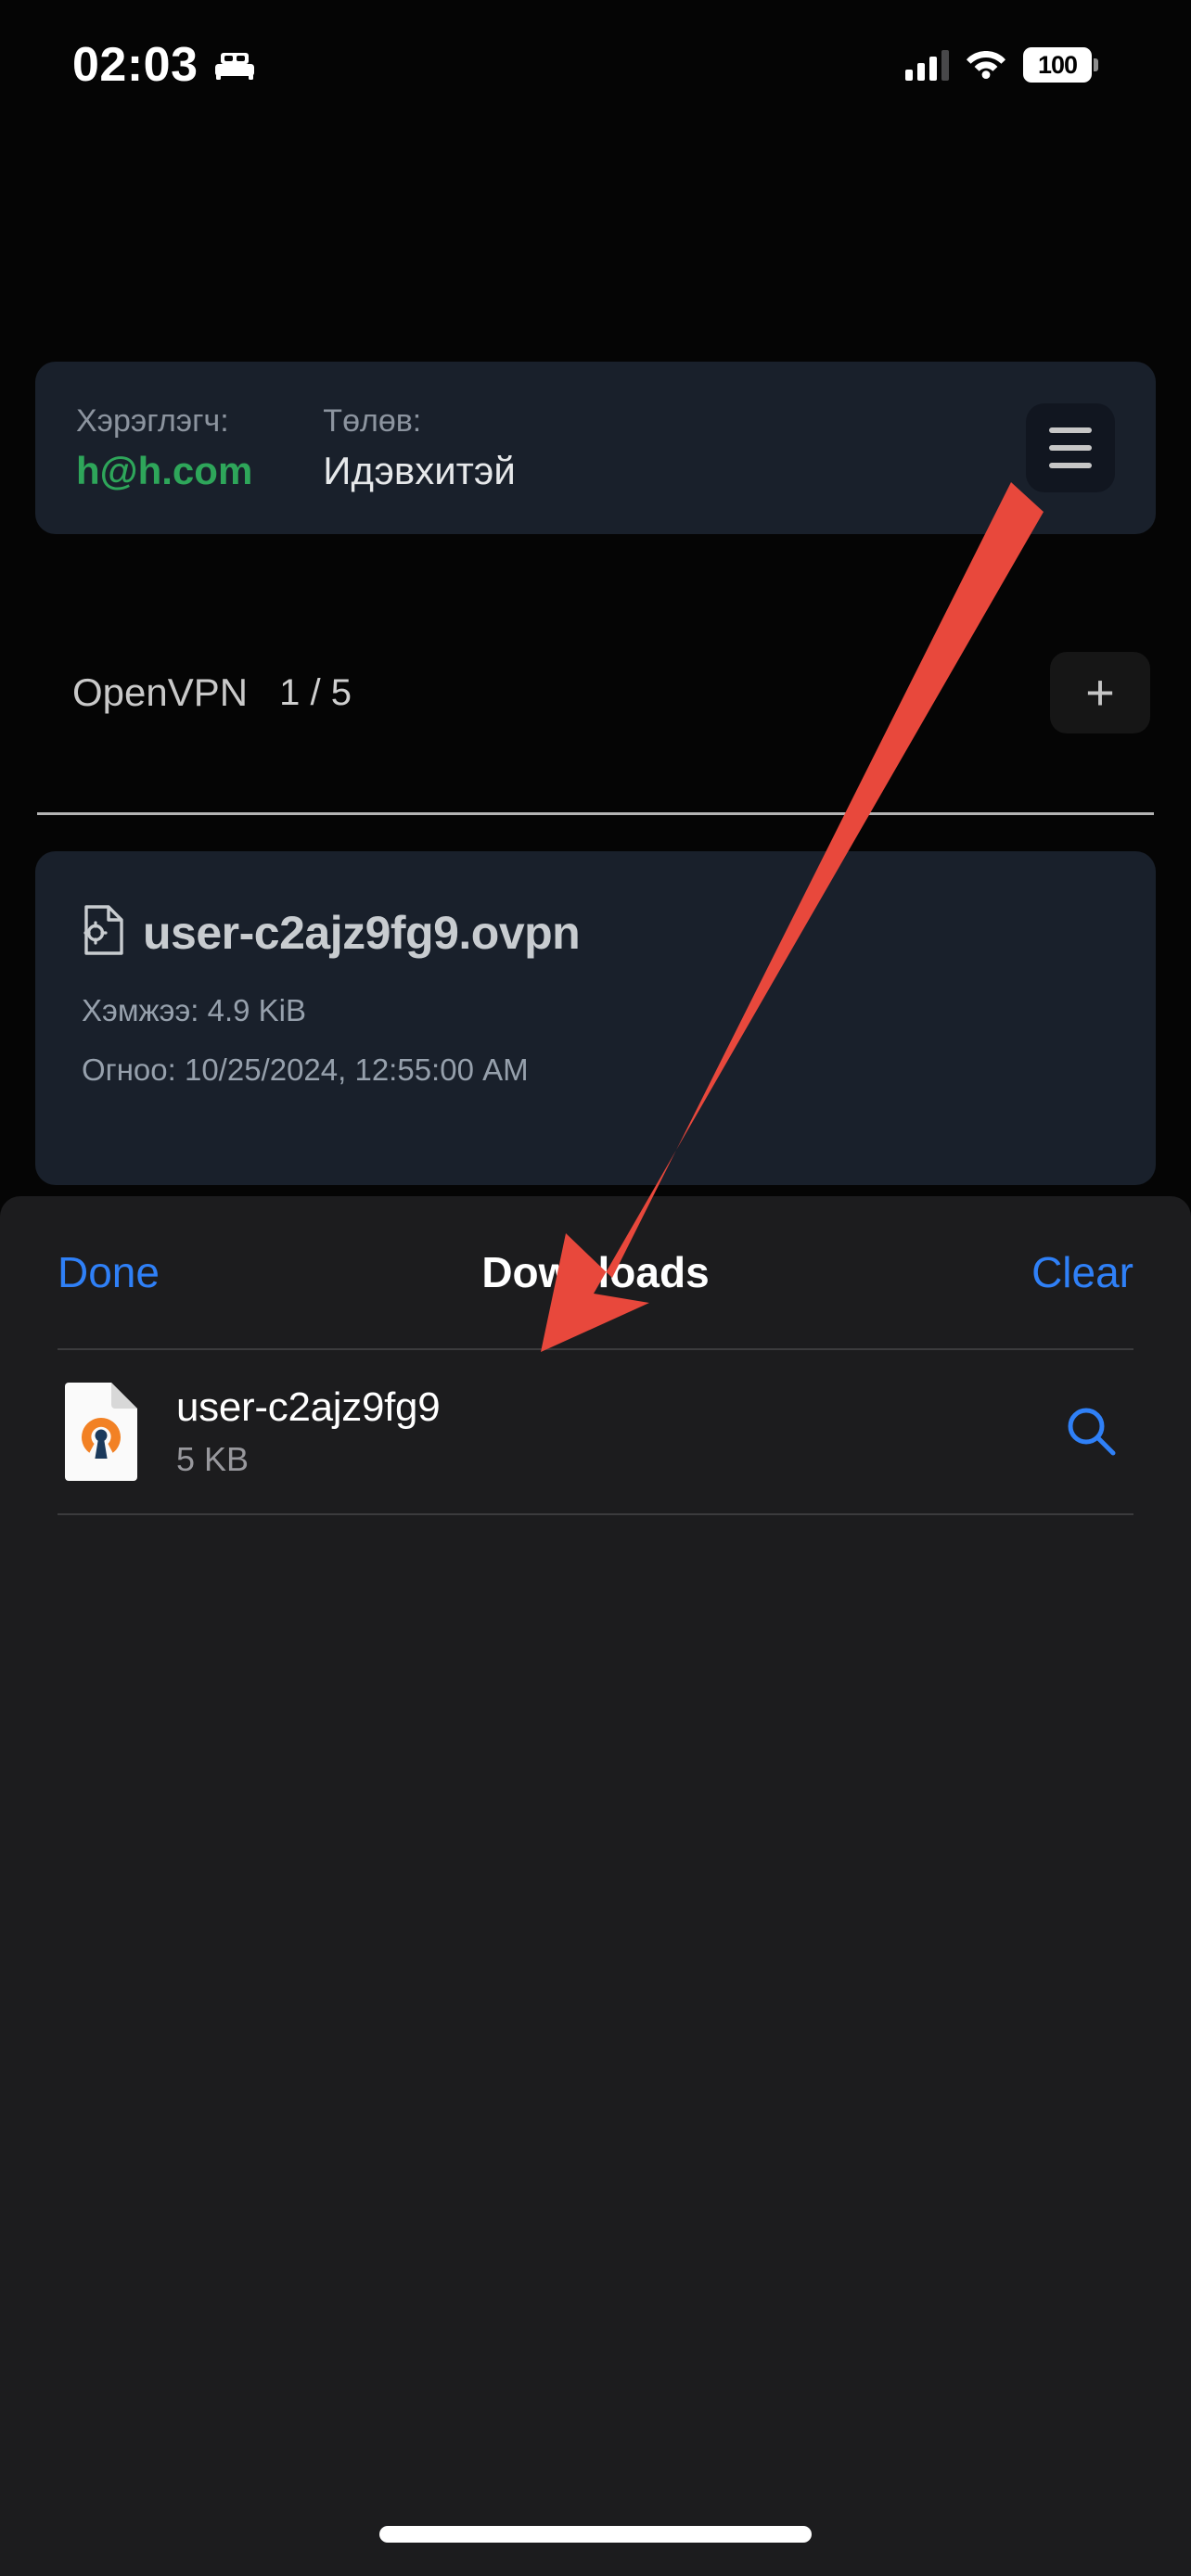 The width and height of the screenshot is (1191, 2576). I want to click on status-bar-left: 02:03, so click(164, 65).